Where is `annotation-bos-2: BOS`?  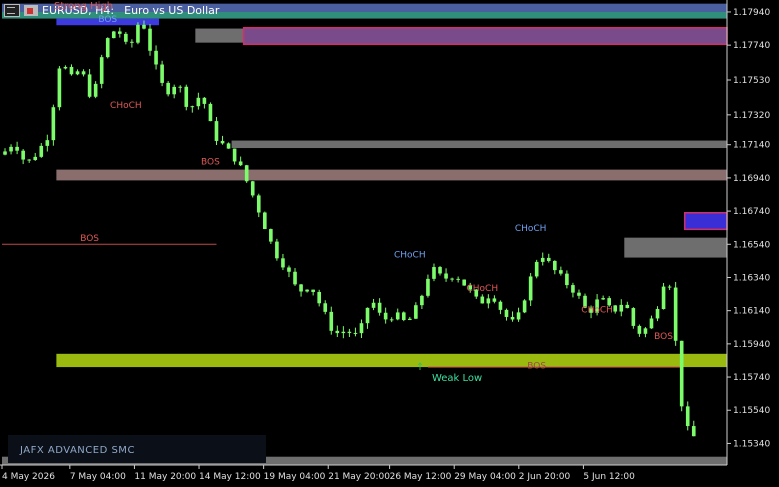
annotation-bos-2: BOS is located at coordinates (210, 163).